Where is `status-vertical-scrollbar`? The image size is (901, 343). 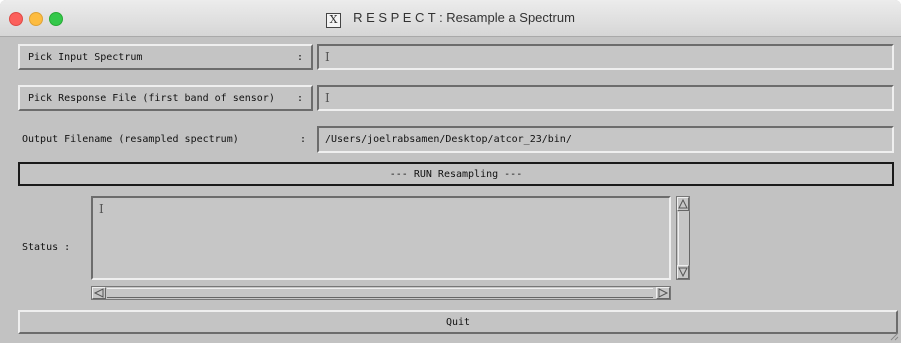 status-vertical-scrollbar is located at coordinates (683, 238).